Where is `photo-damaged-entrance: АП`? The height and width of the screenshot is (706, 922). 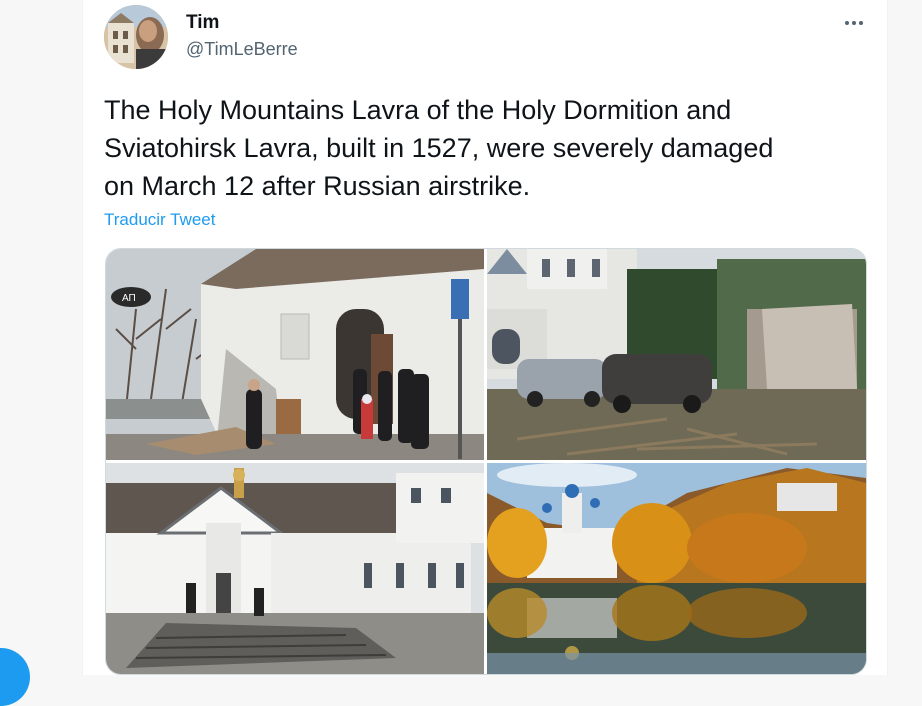 photo-damaged-entrance: АП is located at coordinates (295, 354).